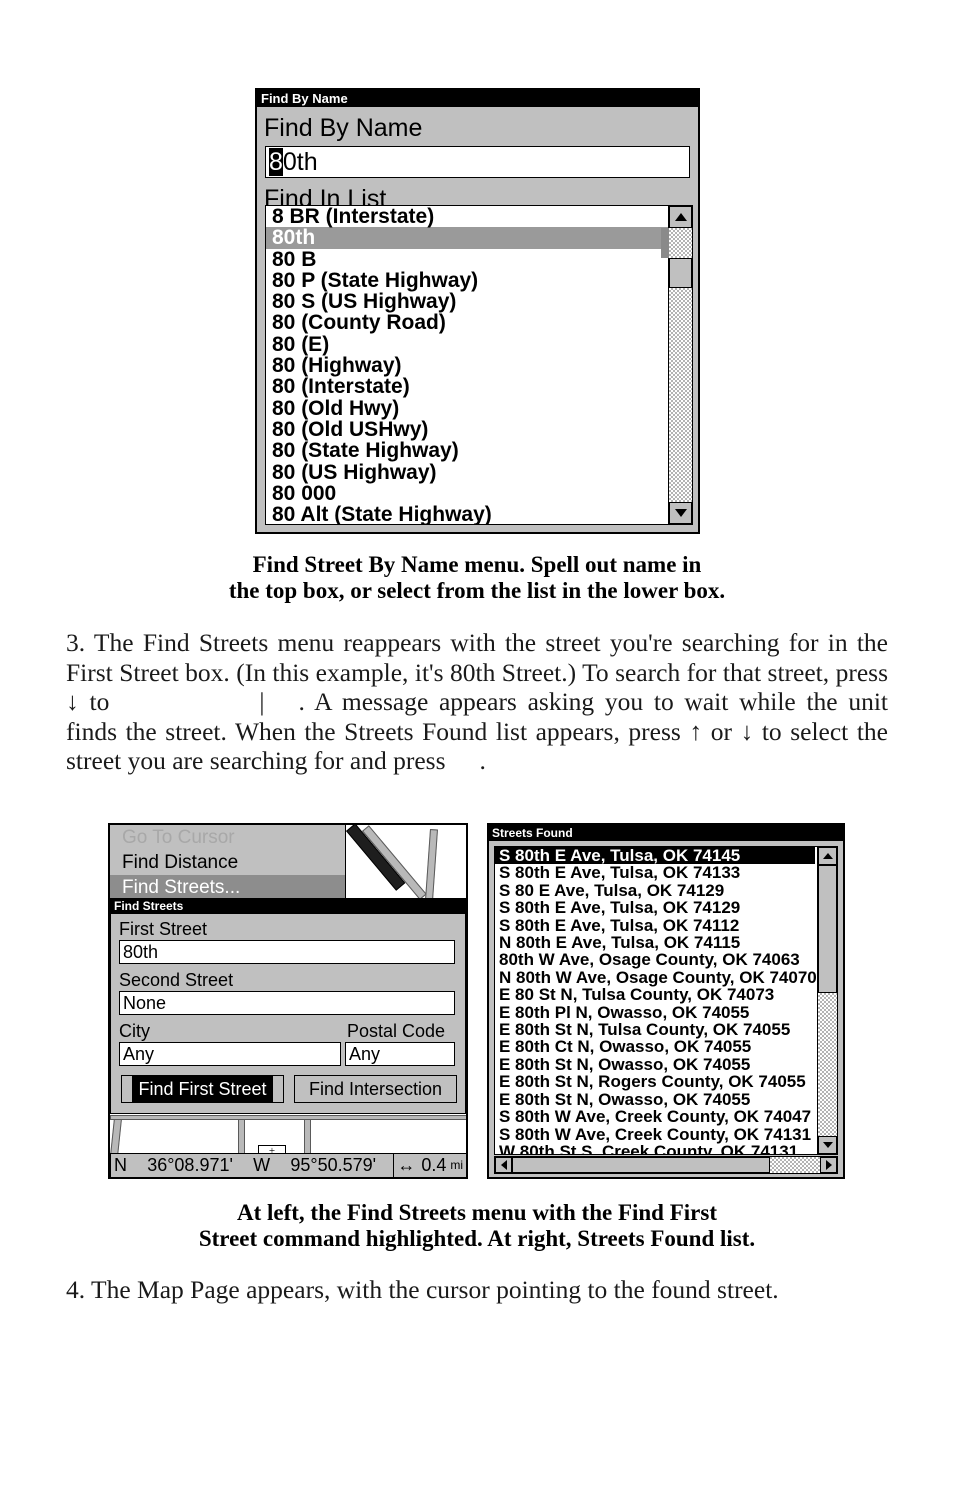  I want to click on list-item: E 80th Ct N, Owasso, OK 74055, so click(655, 1047).